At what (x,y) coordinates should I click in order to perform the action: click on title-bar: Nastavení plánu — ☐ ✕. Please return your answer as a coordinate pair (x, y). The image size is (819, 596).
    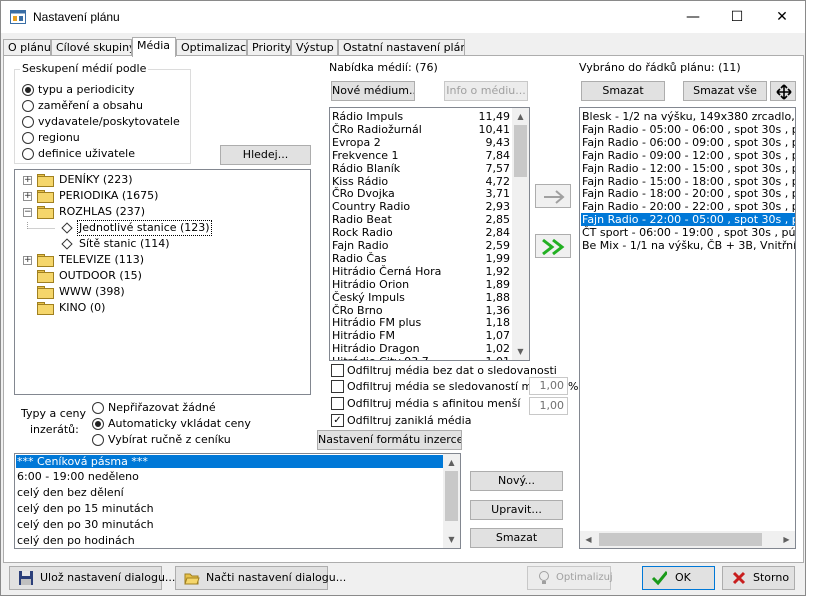
    Looking at the image, I should click on (403, 17).